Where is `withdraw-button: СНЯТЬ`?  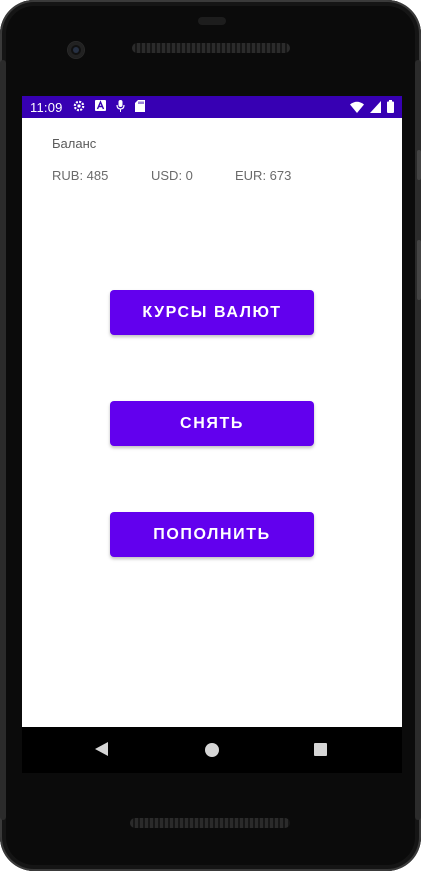
withdraw-button: СНЯТЬ is located at coordinates (212, 423).